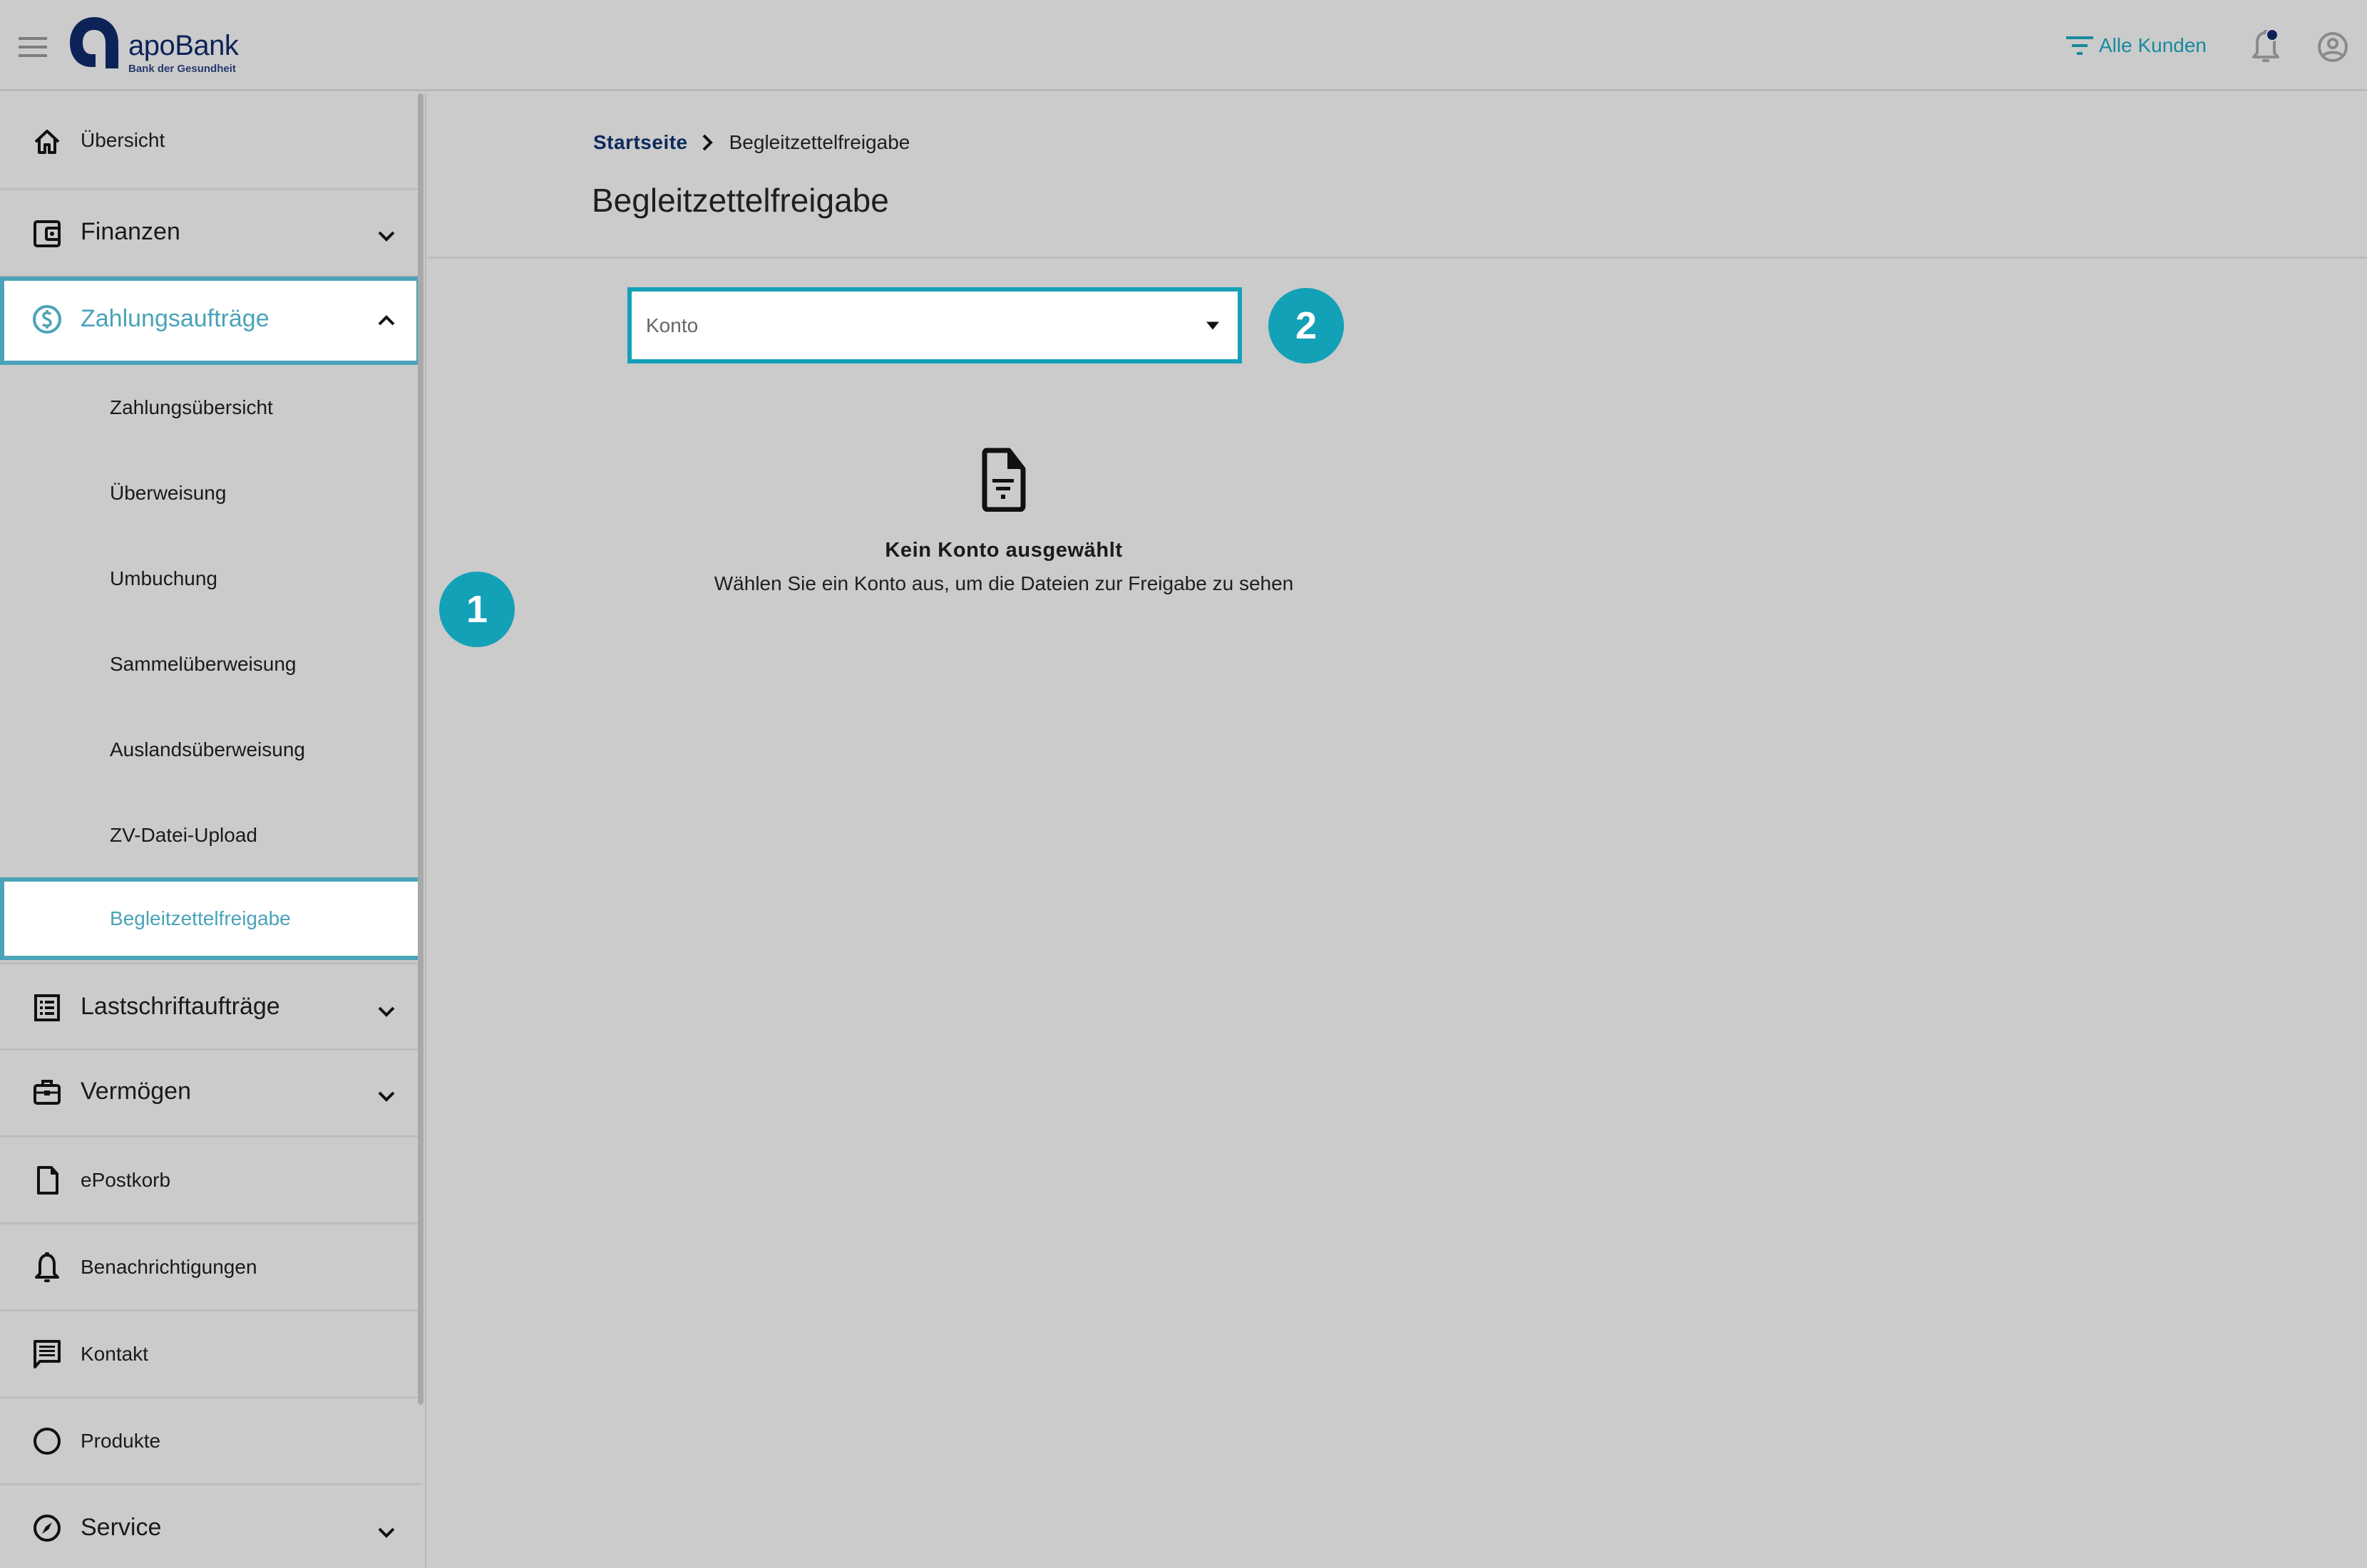  What do you see at coordinates (2332, 47) in the screenshot?
I see `account-circle-icon` at bounding box center [2332, 47].